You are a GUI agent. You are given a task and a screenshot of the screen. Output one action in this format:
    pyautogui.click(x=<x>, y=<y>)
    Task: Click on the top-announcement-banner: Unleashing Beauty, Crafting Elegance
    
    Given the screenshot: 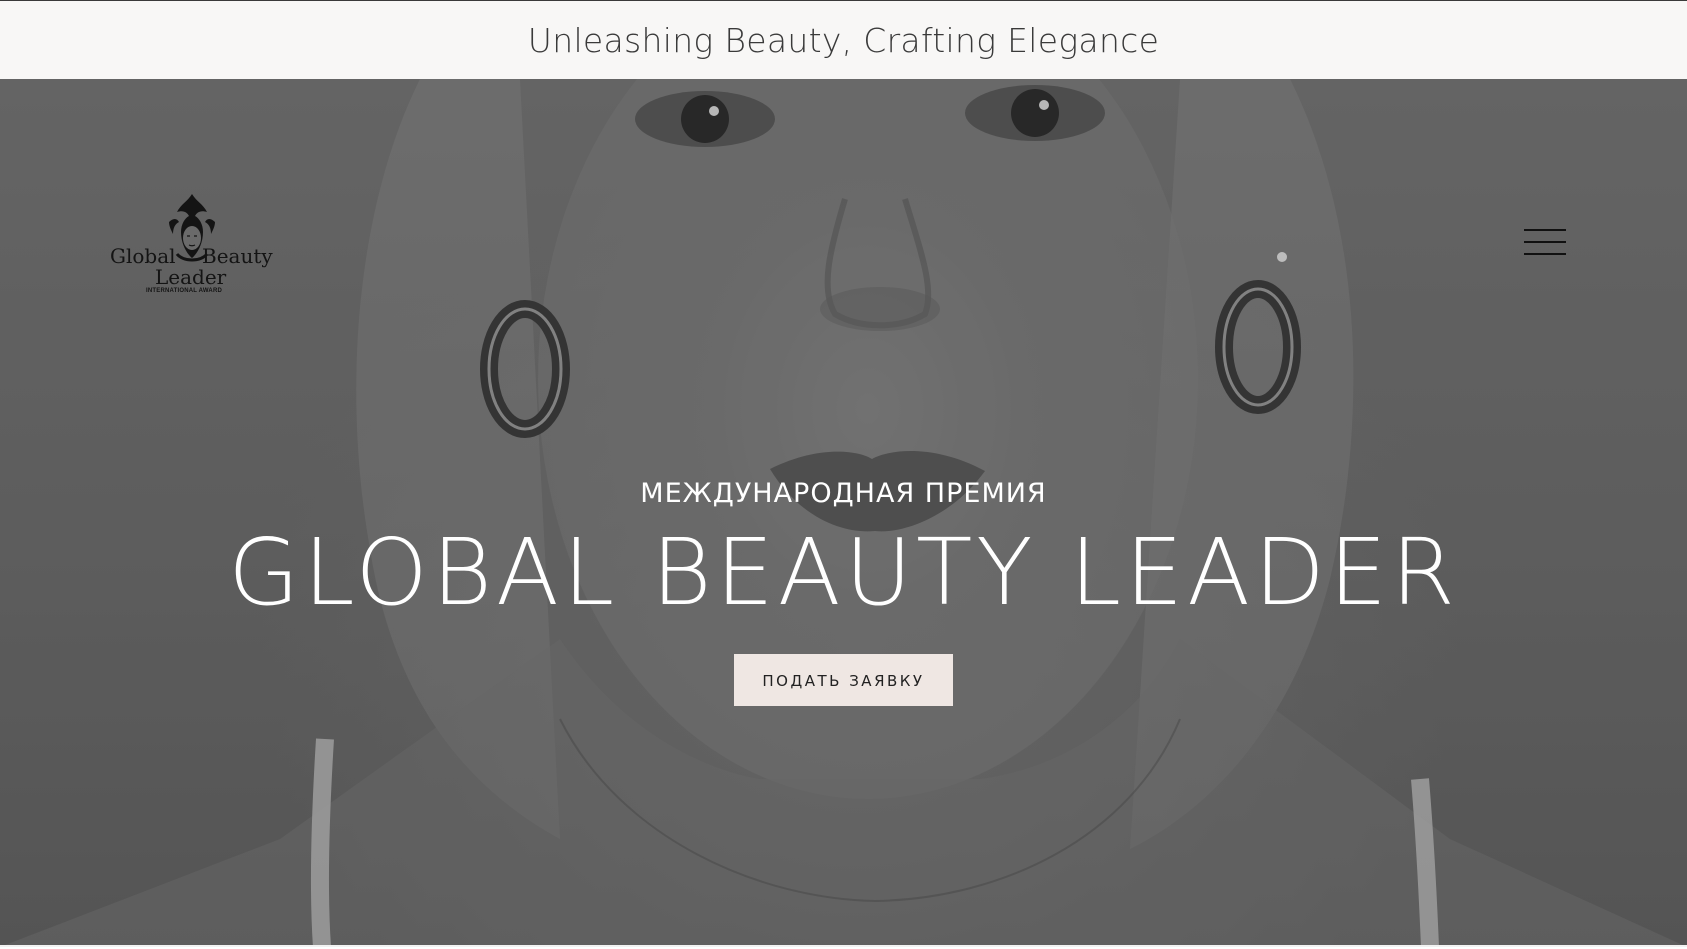 What is the action you would take?
    pyautogui.click(x=843, y=39)
    